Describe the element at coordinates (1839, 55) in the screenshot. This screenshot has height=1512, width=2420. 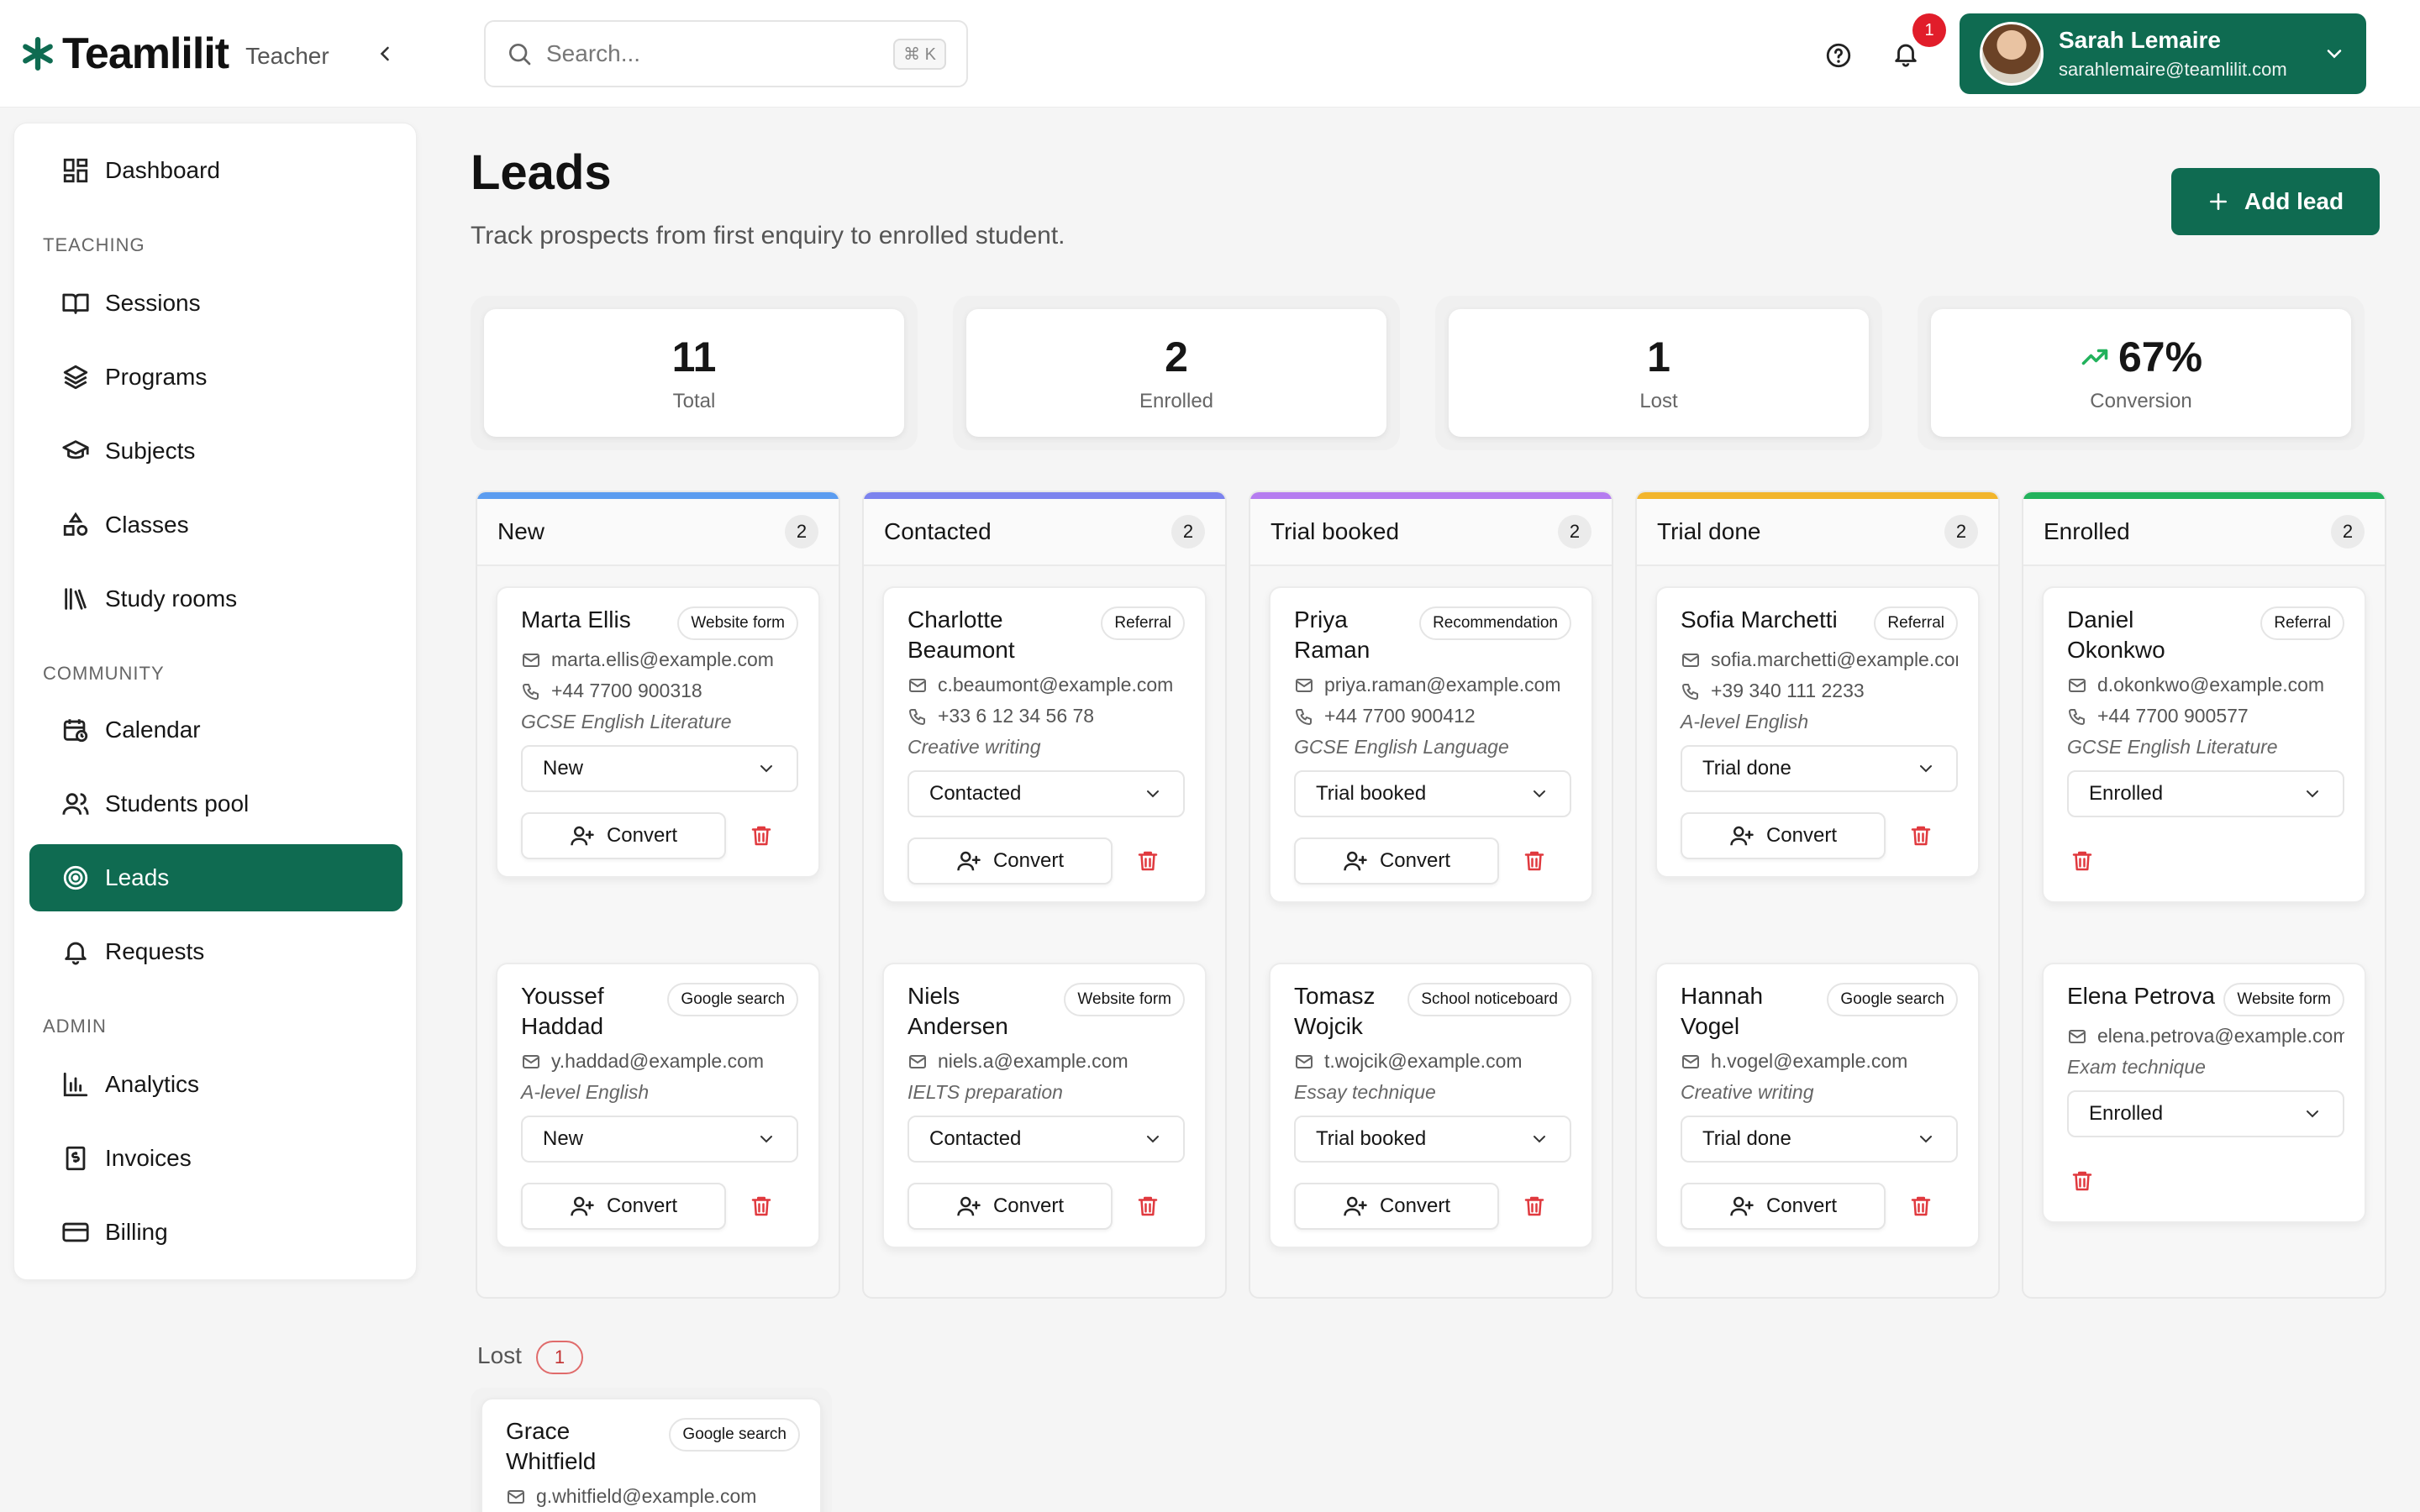
I see `help-button` at that location.